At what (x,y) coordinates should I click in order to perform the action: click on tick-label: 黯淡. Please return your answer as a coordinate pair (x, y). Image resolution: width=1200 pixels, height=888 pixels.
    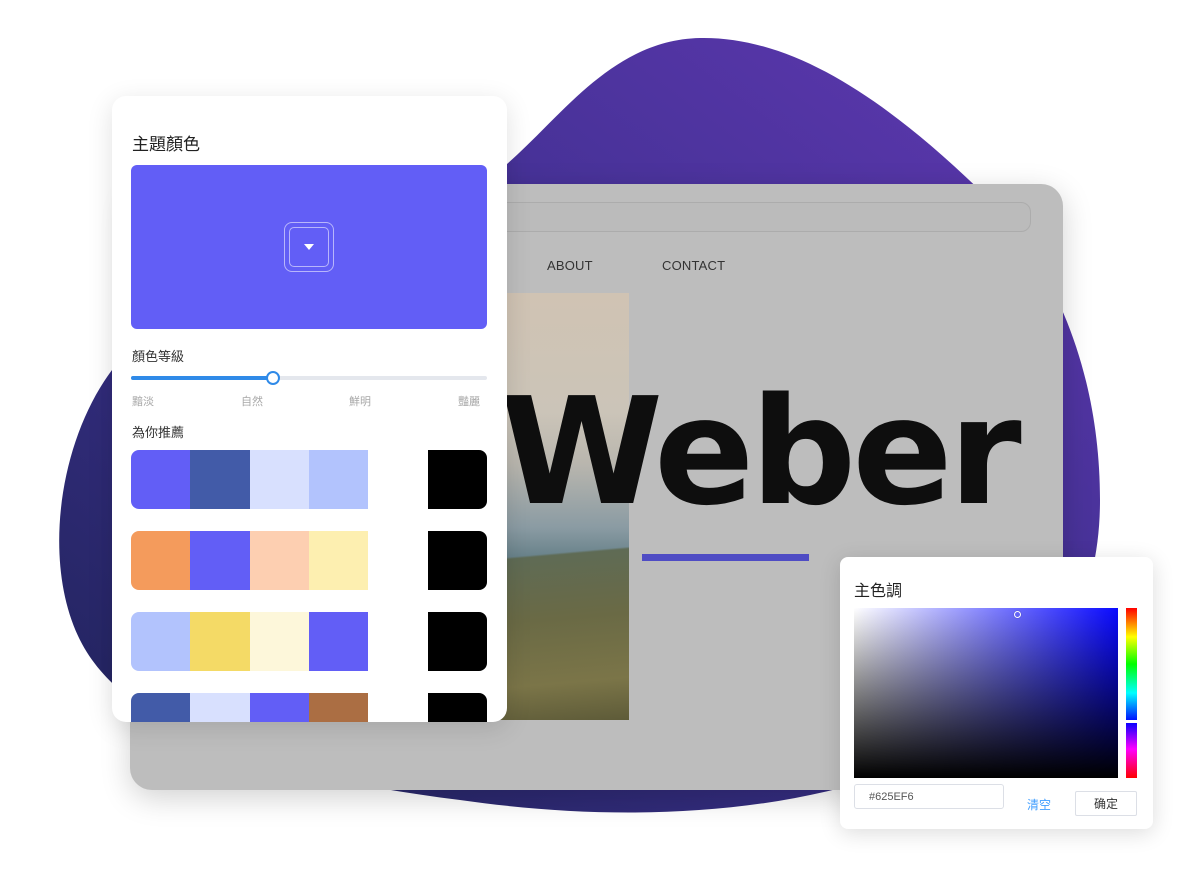
    Looking at the image, I should click on (143, 401).